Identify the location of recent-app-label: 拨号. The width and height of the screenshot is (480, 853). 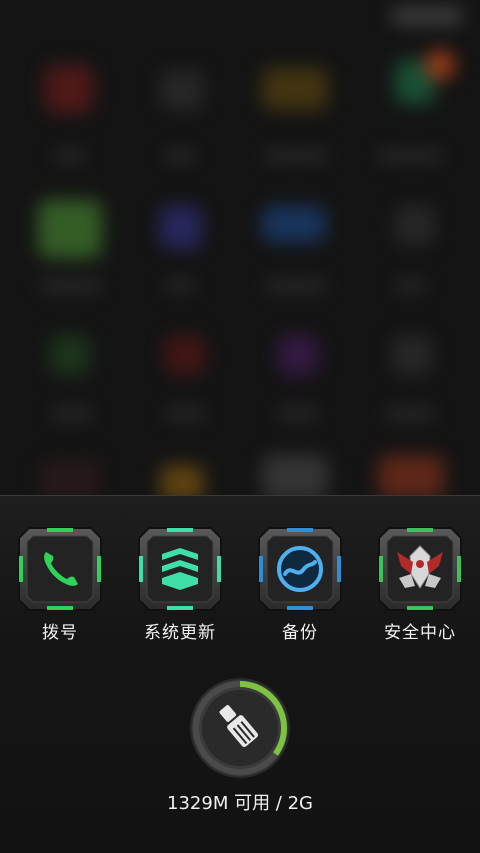
(60, 633).